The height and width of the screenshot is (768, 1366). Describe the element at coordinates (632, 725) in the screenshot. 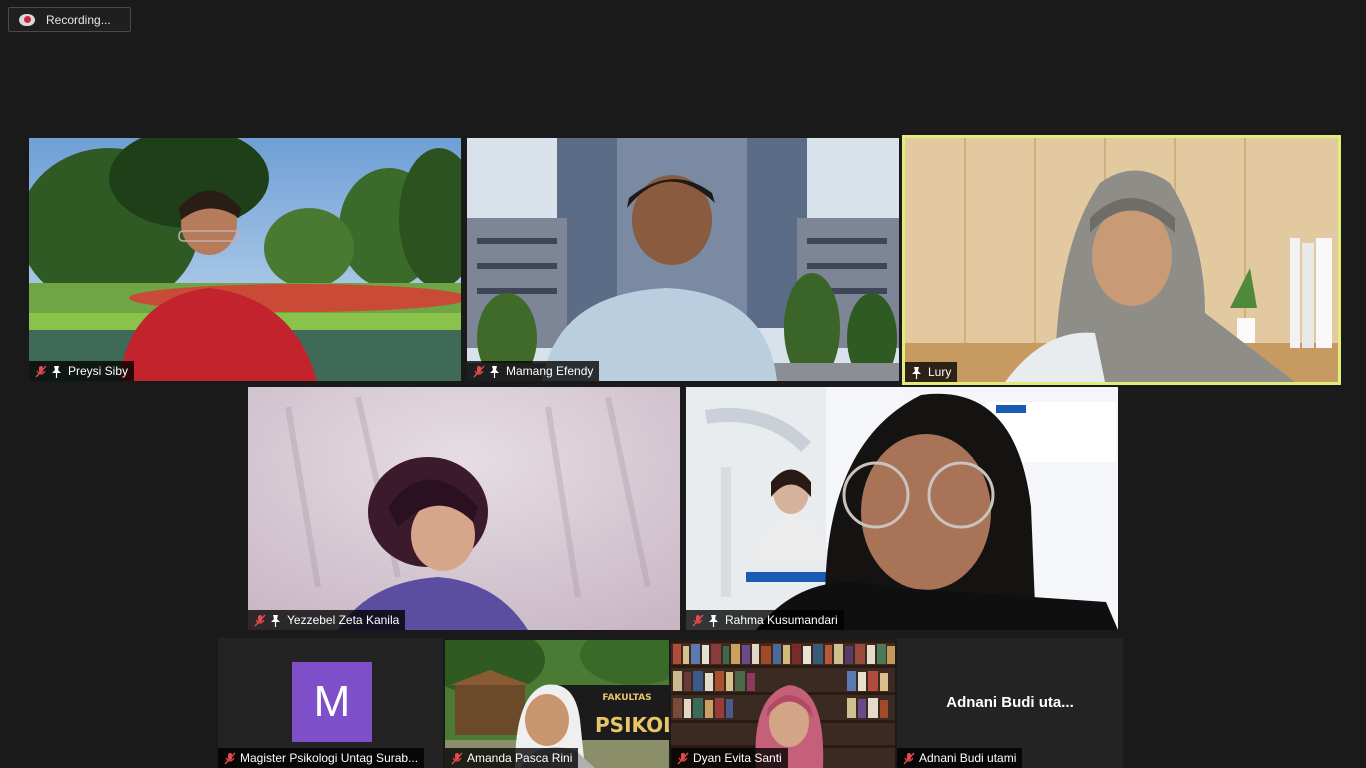

I see `sign-text-2: PSIKOLOGI` at that location.